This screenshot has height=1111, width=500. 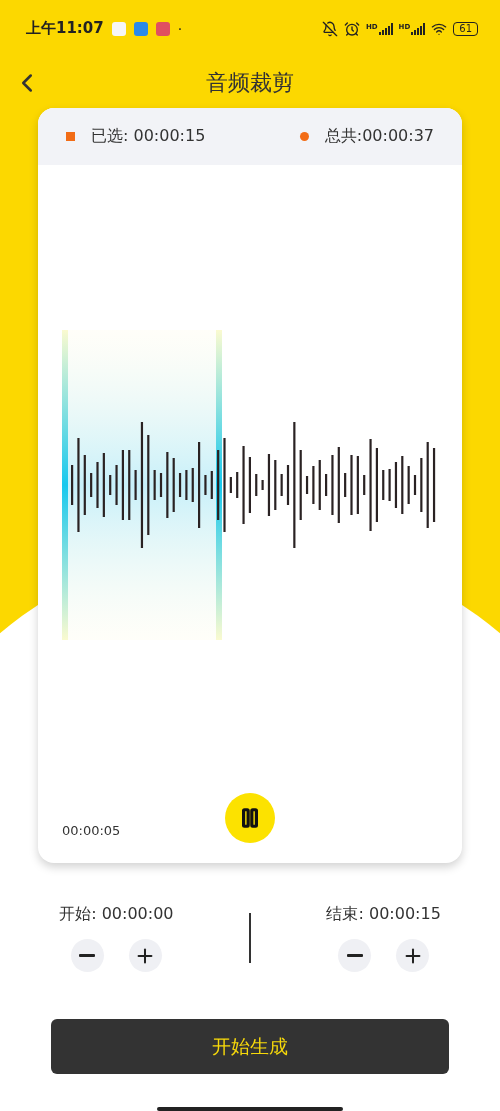 I want to click on bell-muted-icon, so click(x=329, y=28).